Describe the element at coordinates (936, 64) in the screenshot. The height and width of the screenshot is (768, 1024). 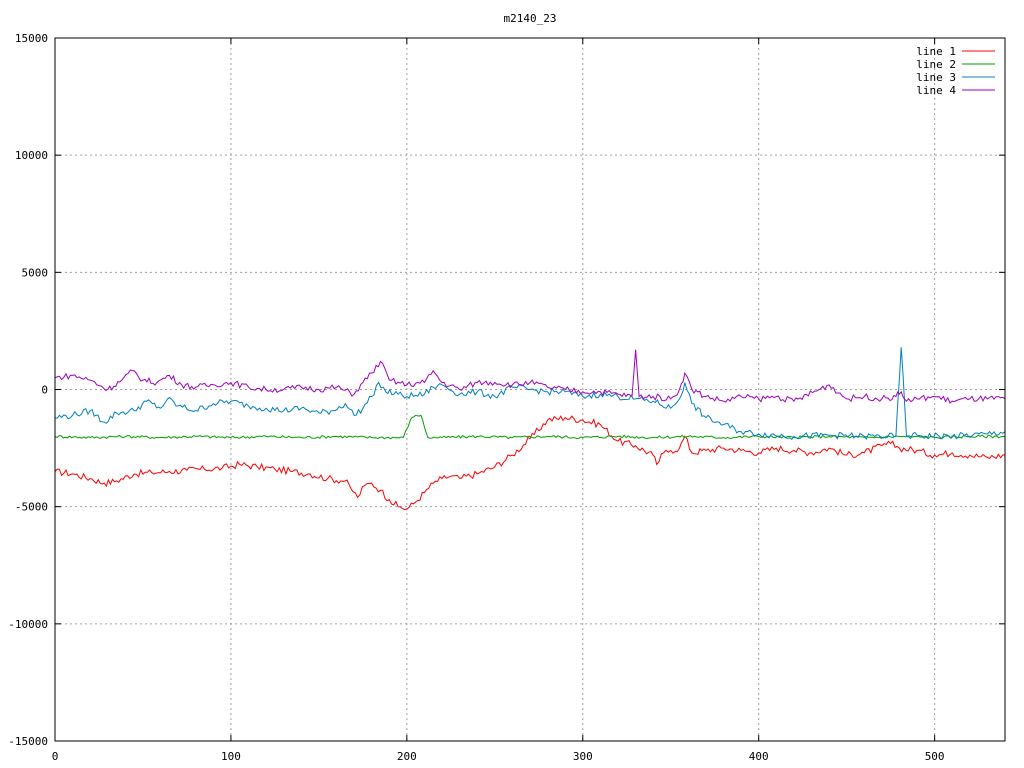
I see `legend-label: line 2` at that location.